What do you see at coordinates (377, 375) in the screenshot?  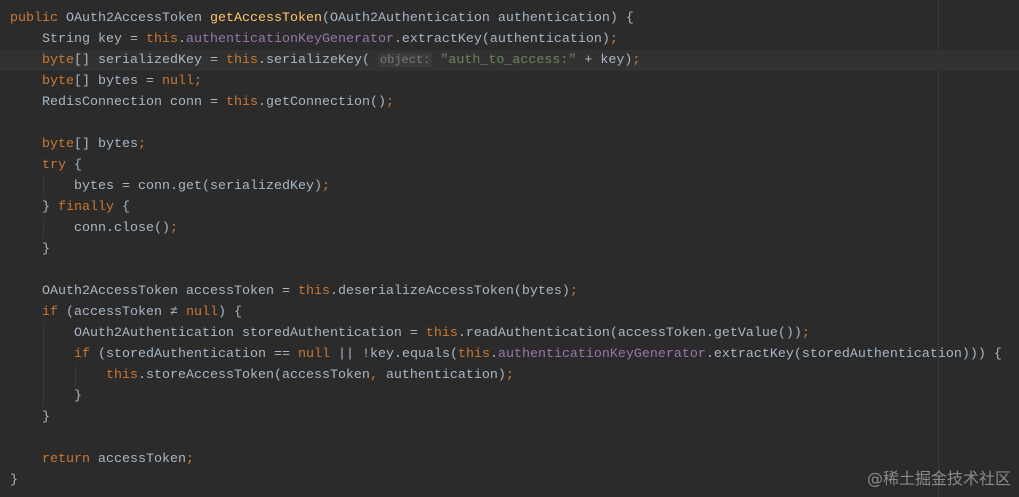 I see `code-token: ,` at bounding box center [377, 375].